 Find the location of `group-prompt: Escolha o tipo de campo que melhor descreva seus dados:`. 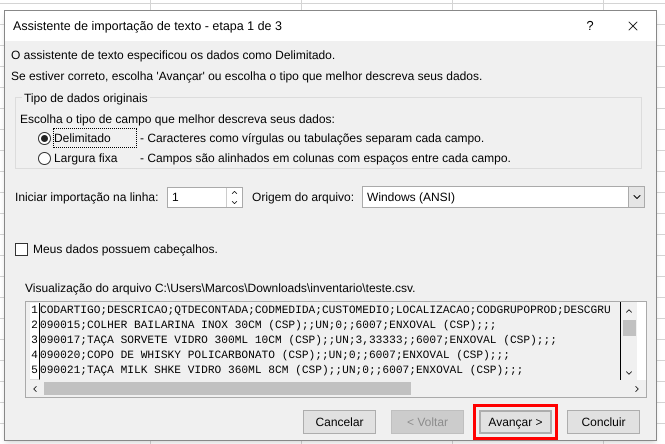

group-prompt: Escolha o tipo de campo que melhor descreva seus dados: is located at coordinates (178, 119).